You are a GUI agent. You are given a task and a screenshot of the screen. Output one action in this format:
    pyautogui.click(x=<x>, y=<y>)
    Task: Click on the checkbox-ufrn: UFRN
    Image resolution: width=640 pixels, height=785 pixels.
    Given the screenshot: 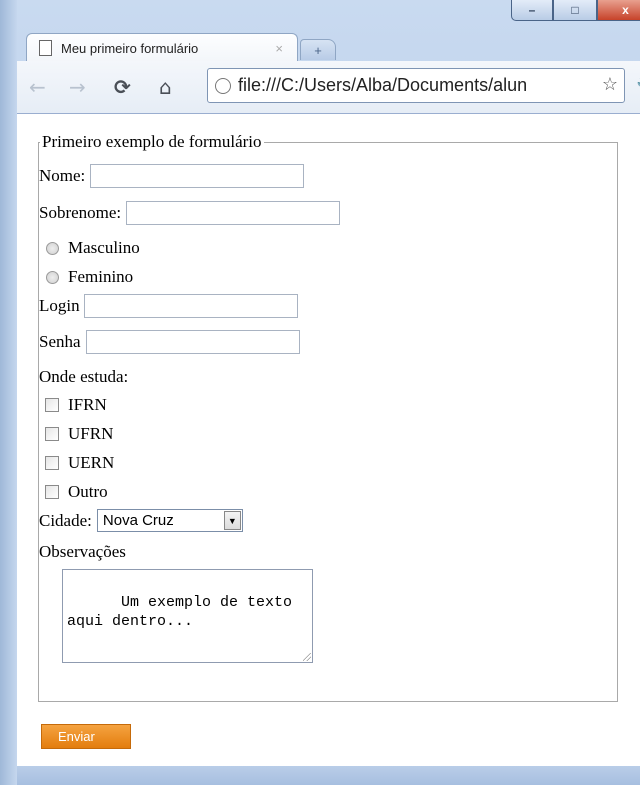 What is the action you would take?
    pyautogui.click(x=76, y=434)
    